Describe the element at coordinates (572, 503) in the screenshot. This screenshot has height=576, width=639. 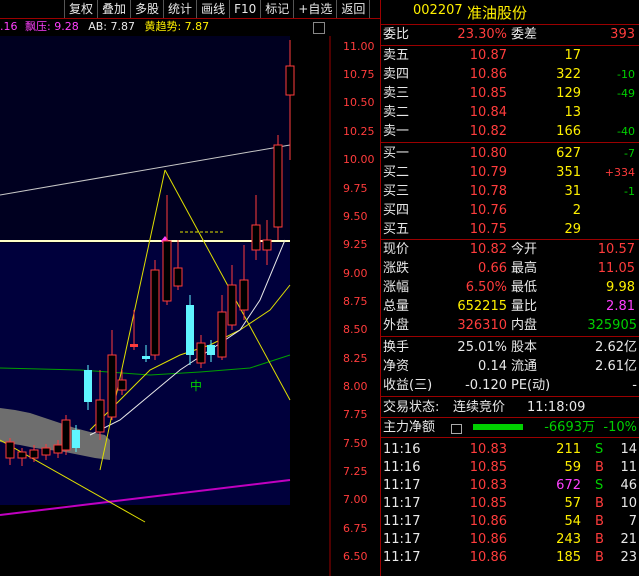
I see `tick-volume: 57` at that location.